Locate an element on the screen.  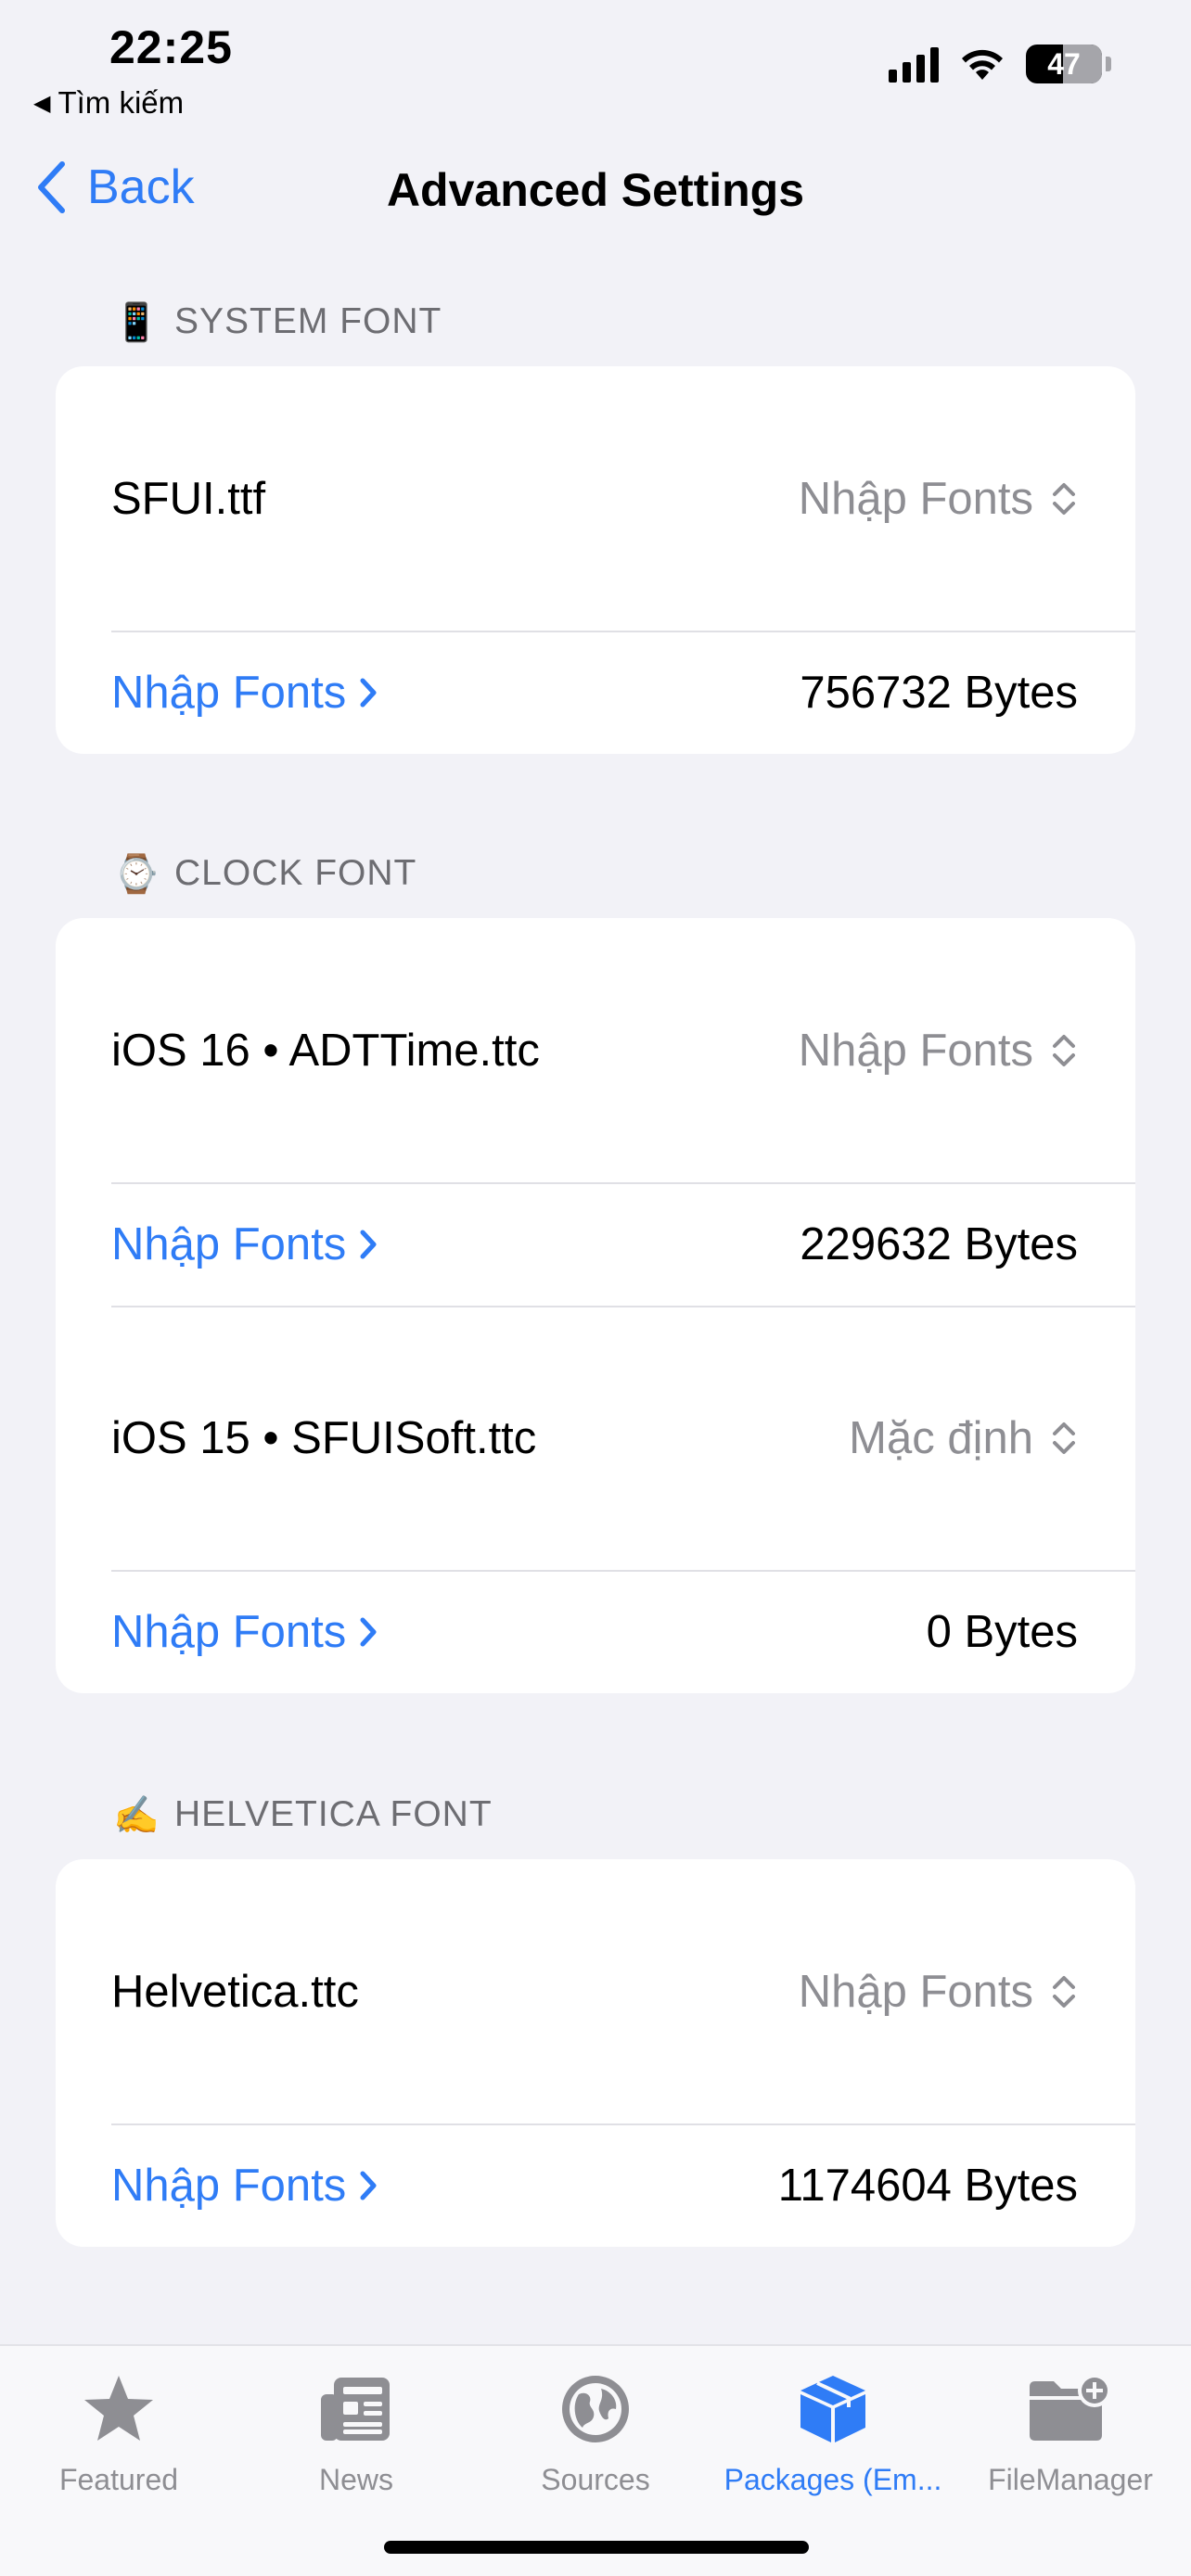
font-source-picker: Mặc định is located at coordinates (963, 1438).